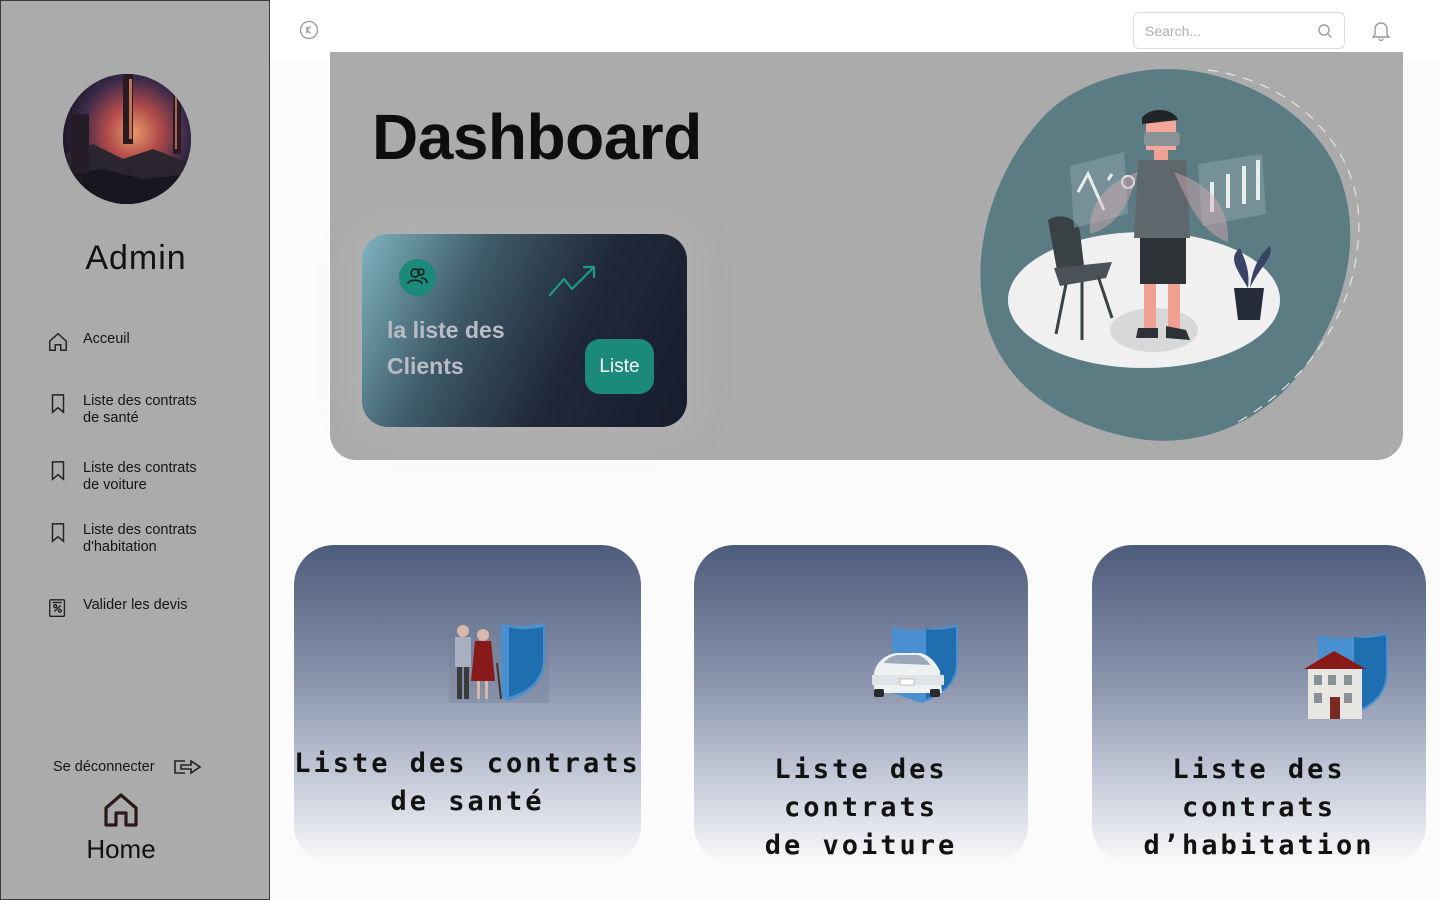 The image size is (1440, 900). I want to click on vr-analytics-illustration, so click(1170, 254).